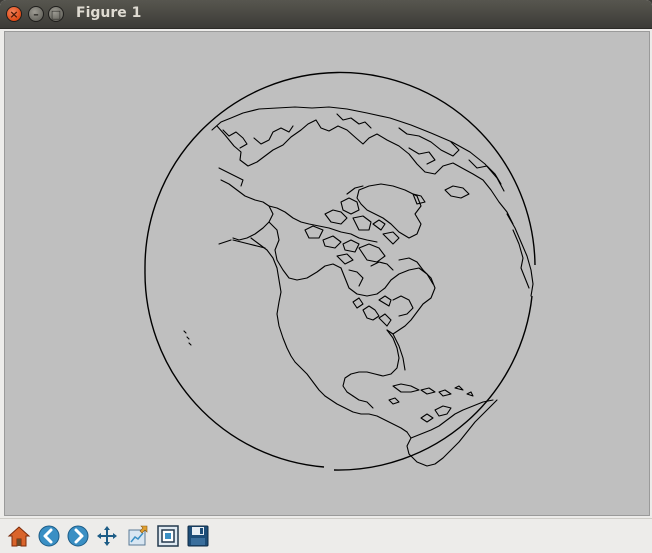 The image size is (652, 553). What do you see at coordinates (326, 535) in the screenshot?
I see `navigation-toolbar` at bounding box center [326, 535].